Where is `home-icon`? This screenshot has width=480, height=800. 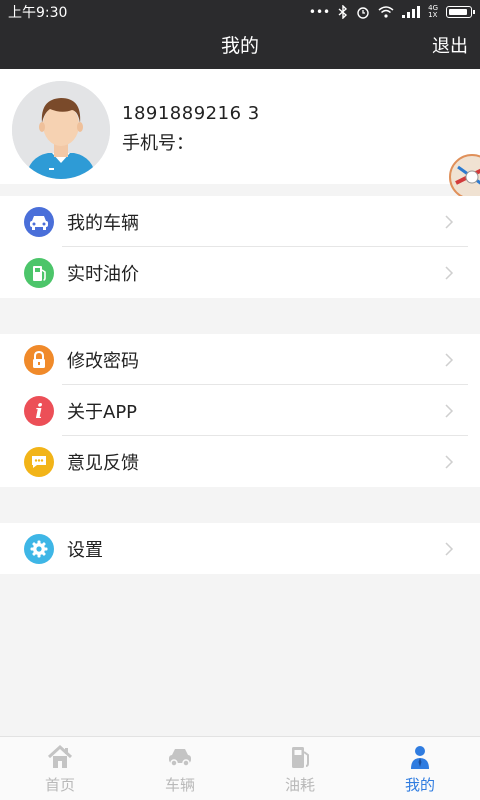 home-icon is located at coordinates (60, 756).